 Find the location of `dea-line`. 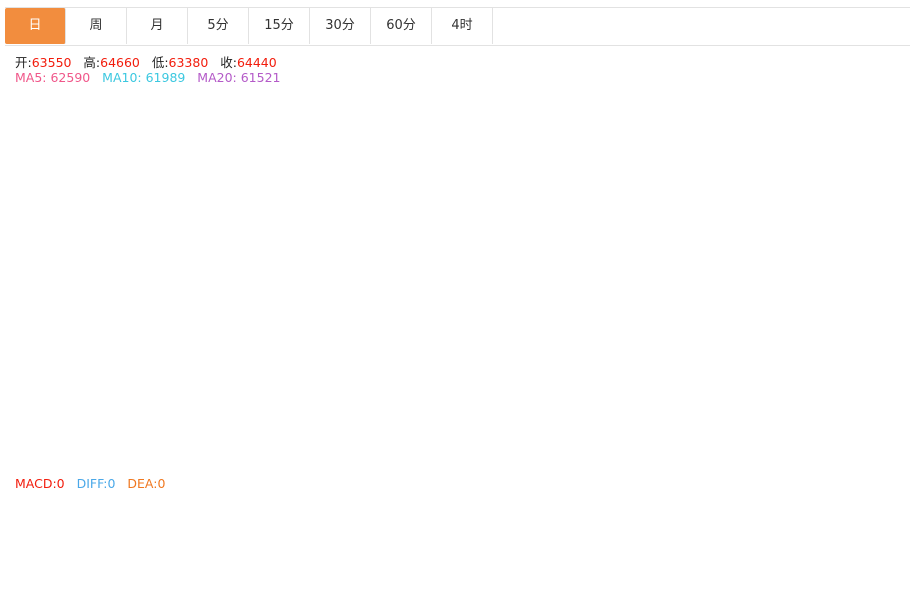

dea-line is located at coordinates (397, 528).